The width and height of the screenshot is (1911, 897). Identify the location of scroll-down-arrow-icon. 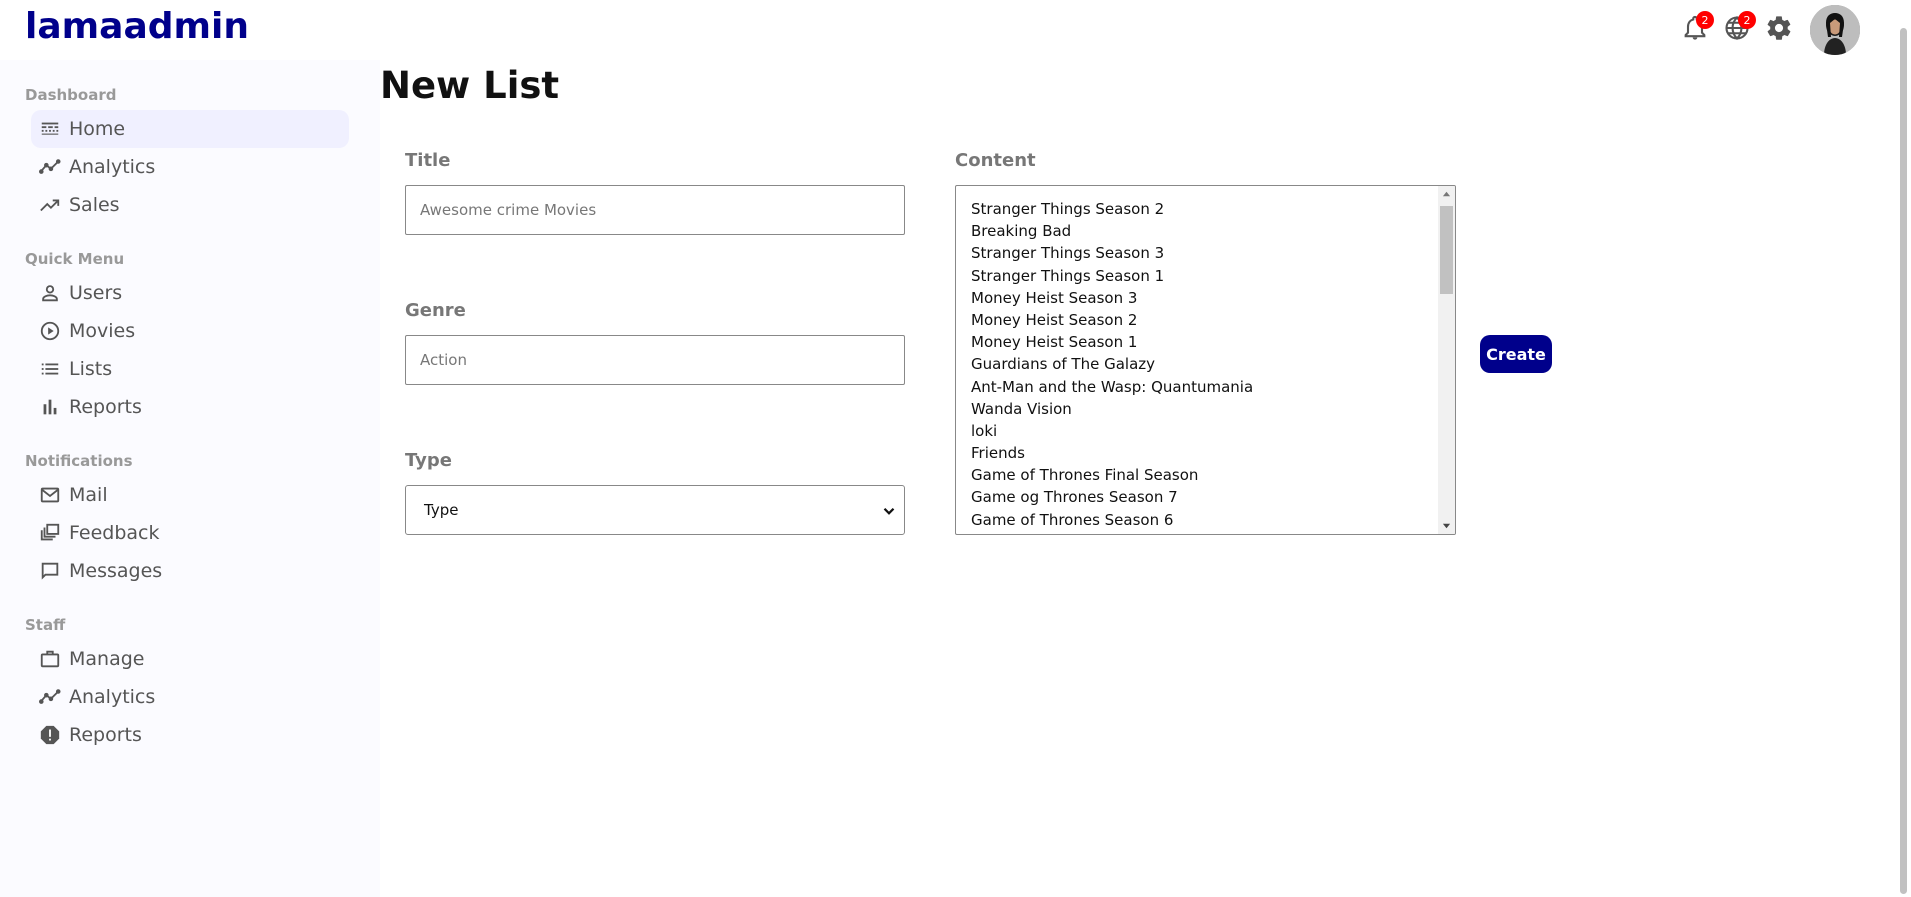
(1446, 525).